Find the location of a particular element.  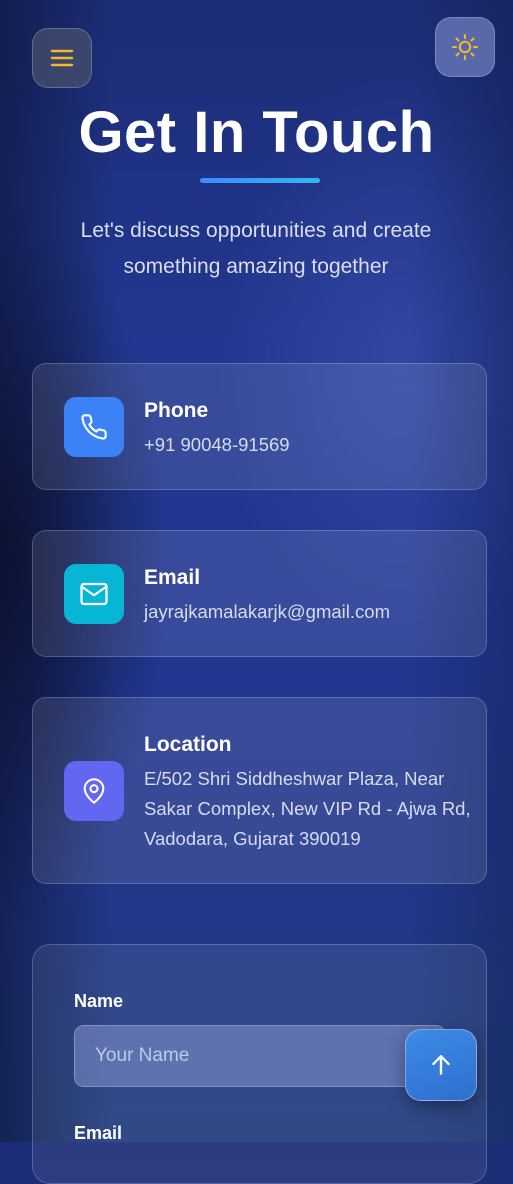

theme-toggle-button is located at coordinates (465, 47).